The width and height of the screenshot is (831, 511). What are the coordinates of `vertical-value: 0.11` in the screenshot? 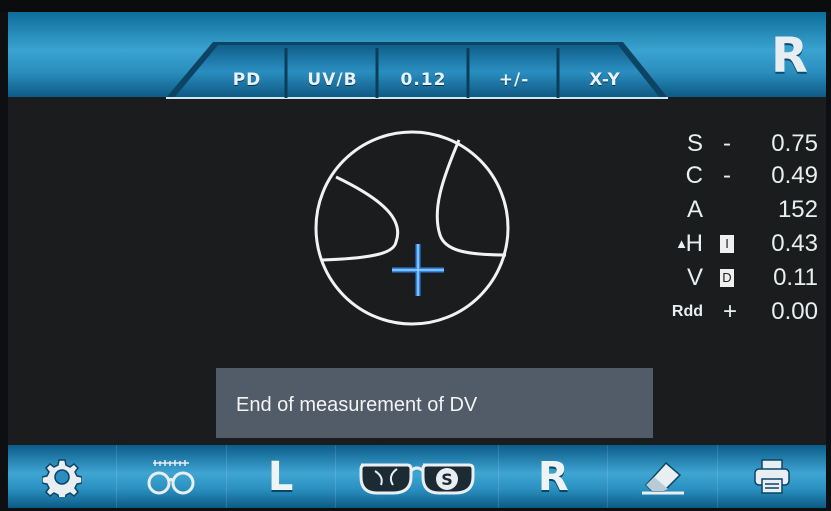 It's located at (795, 277).